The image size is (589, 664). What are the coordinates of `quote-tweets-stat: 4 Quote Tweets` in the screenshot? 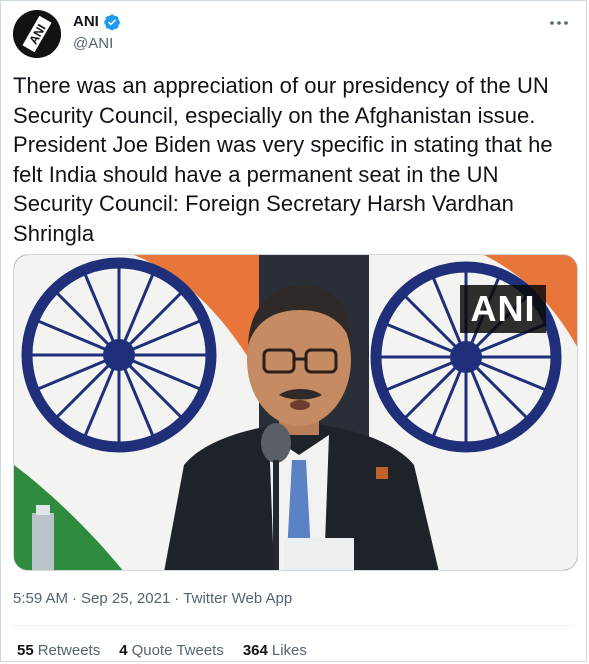 It's located at (171, 651).